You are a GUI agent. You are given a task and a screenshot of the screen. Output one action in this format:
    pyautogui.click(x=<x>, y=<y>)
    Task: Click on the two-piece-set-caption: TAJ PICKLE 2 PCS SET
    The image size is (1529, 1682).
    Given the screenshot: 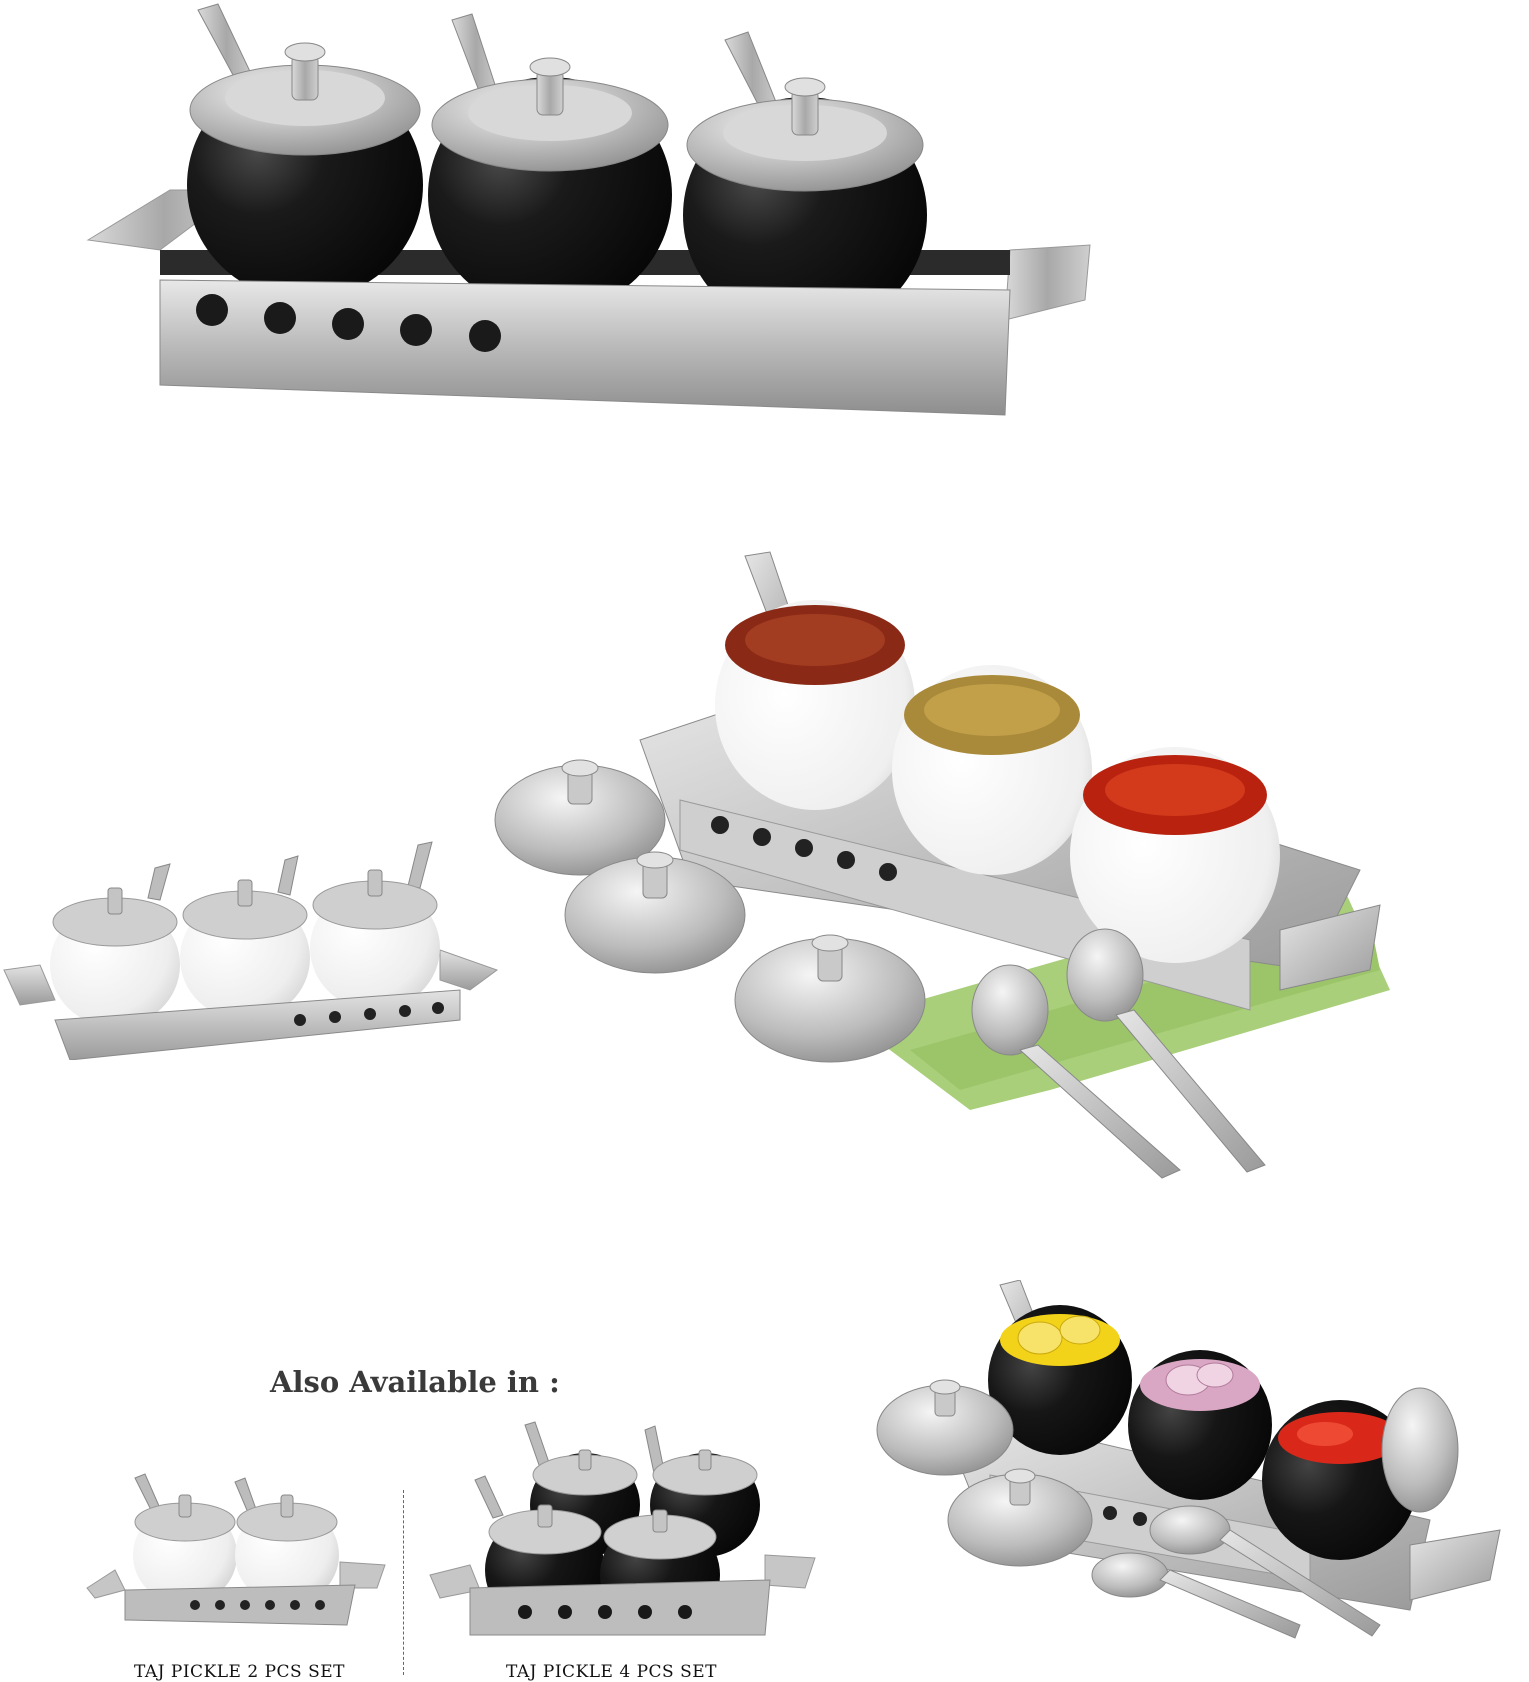 What is the action you would take?
    pyautogui.click(x=239, y=1672)
    